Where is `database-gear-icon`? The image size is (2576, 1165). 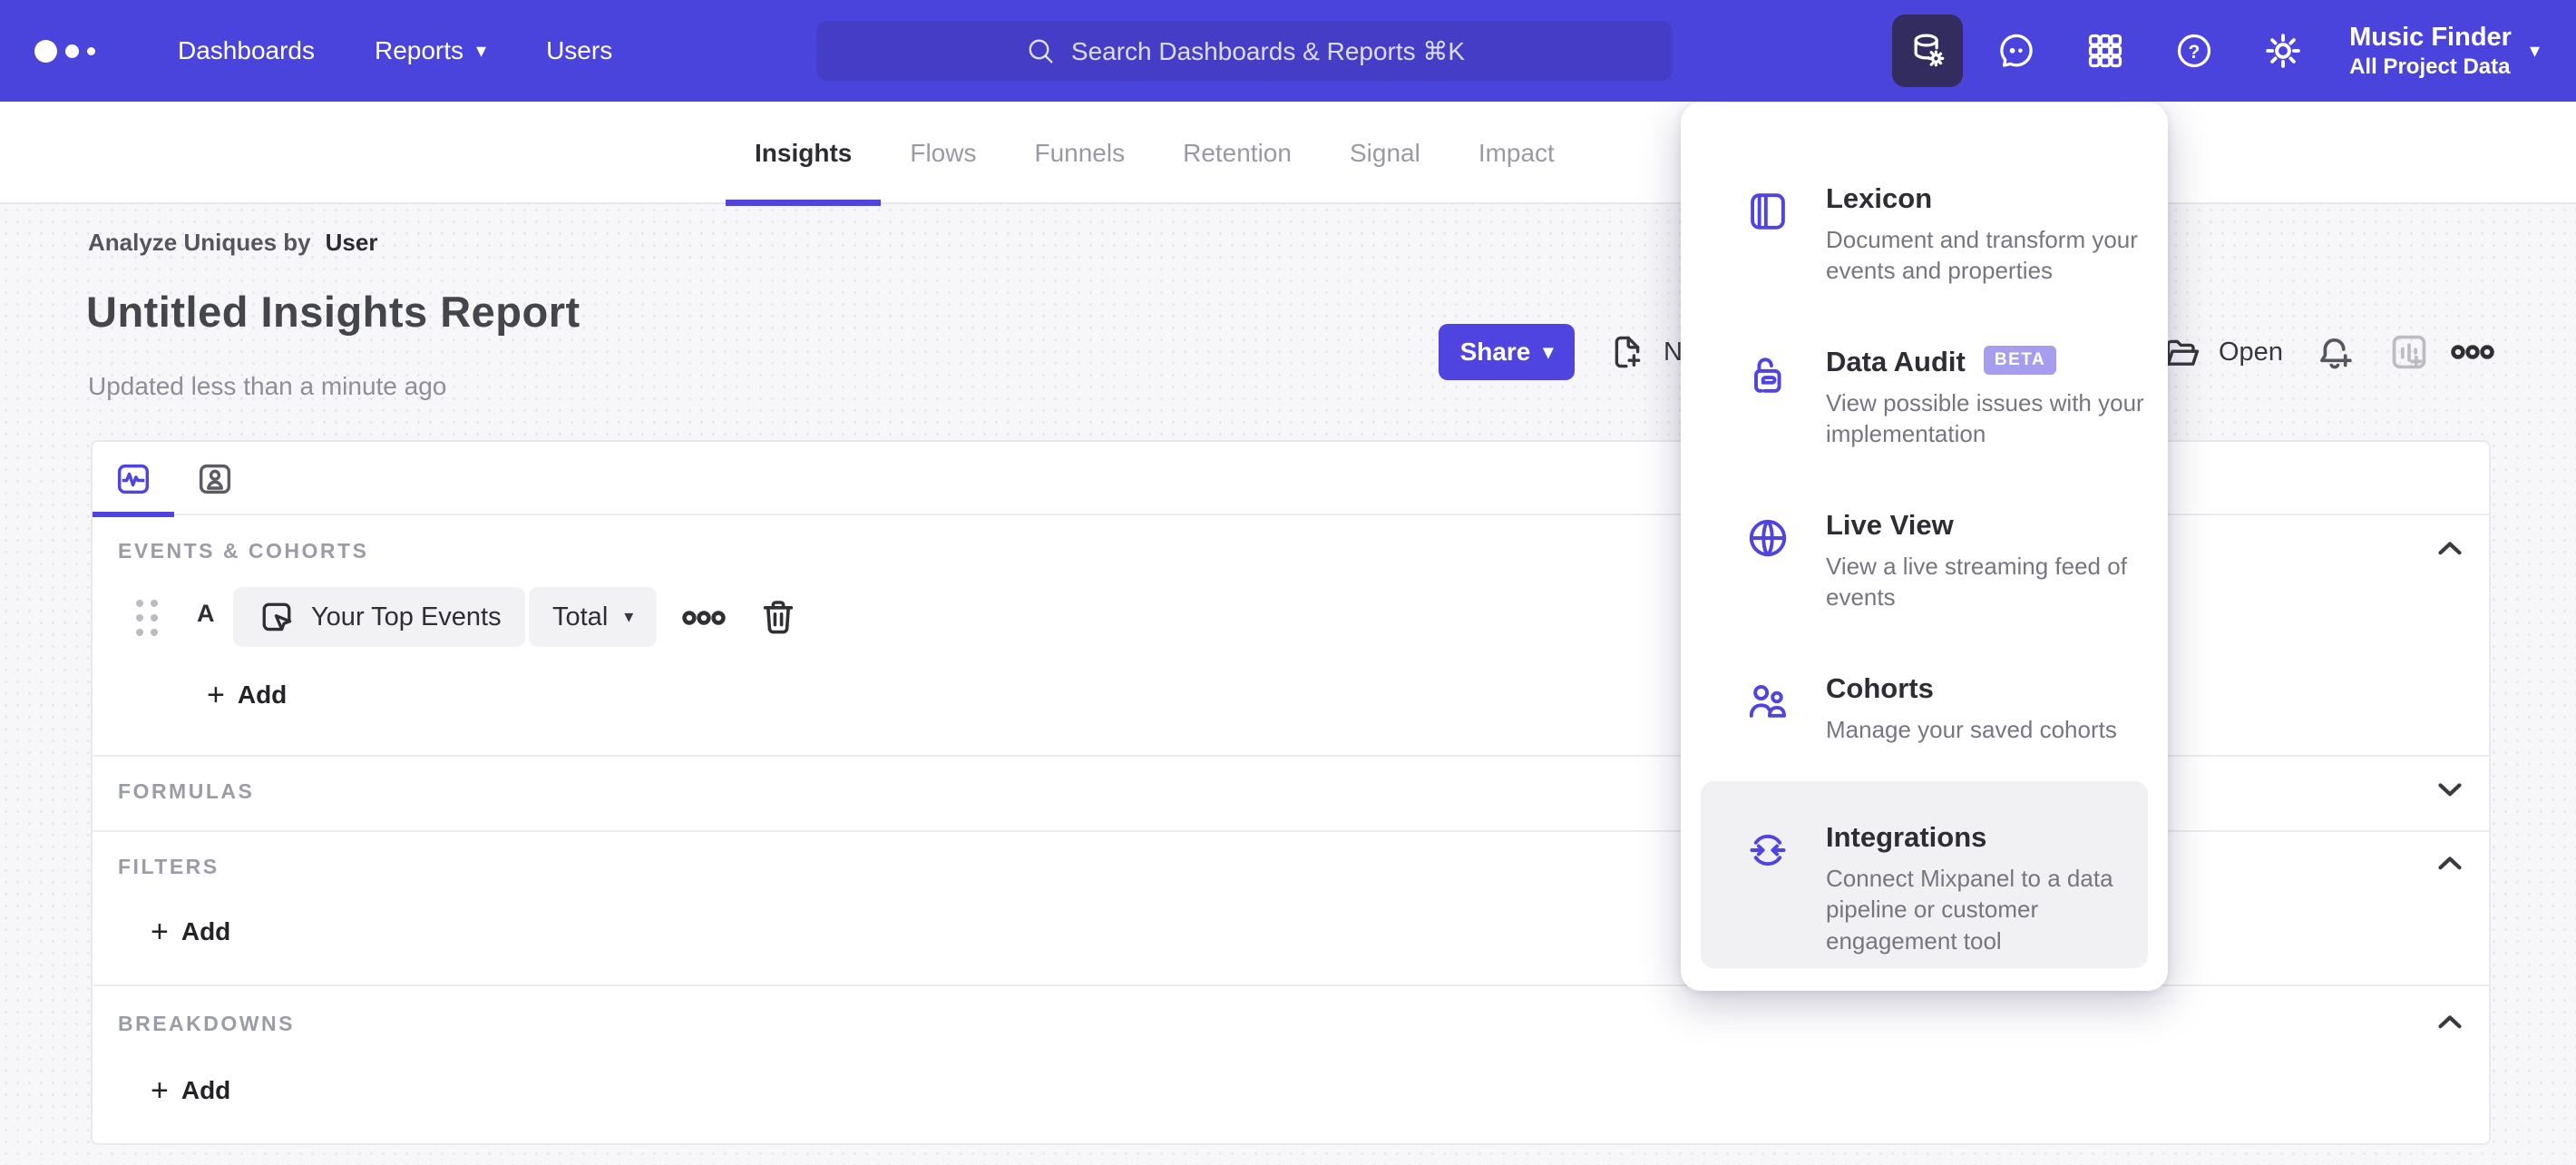
database-gear-icon is located at coordinates (1929, 50).